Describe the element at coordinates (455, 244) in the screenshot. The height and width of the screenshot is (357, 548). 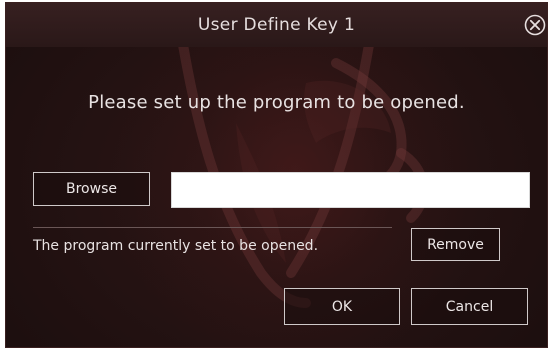
I see `remove-button: Remove` at that location.